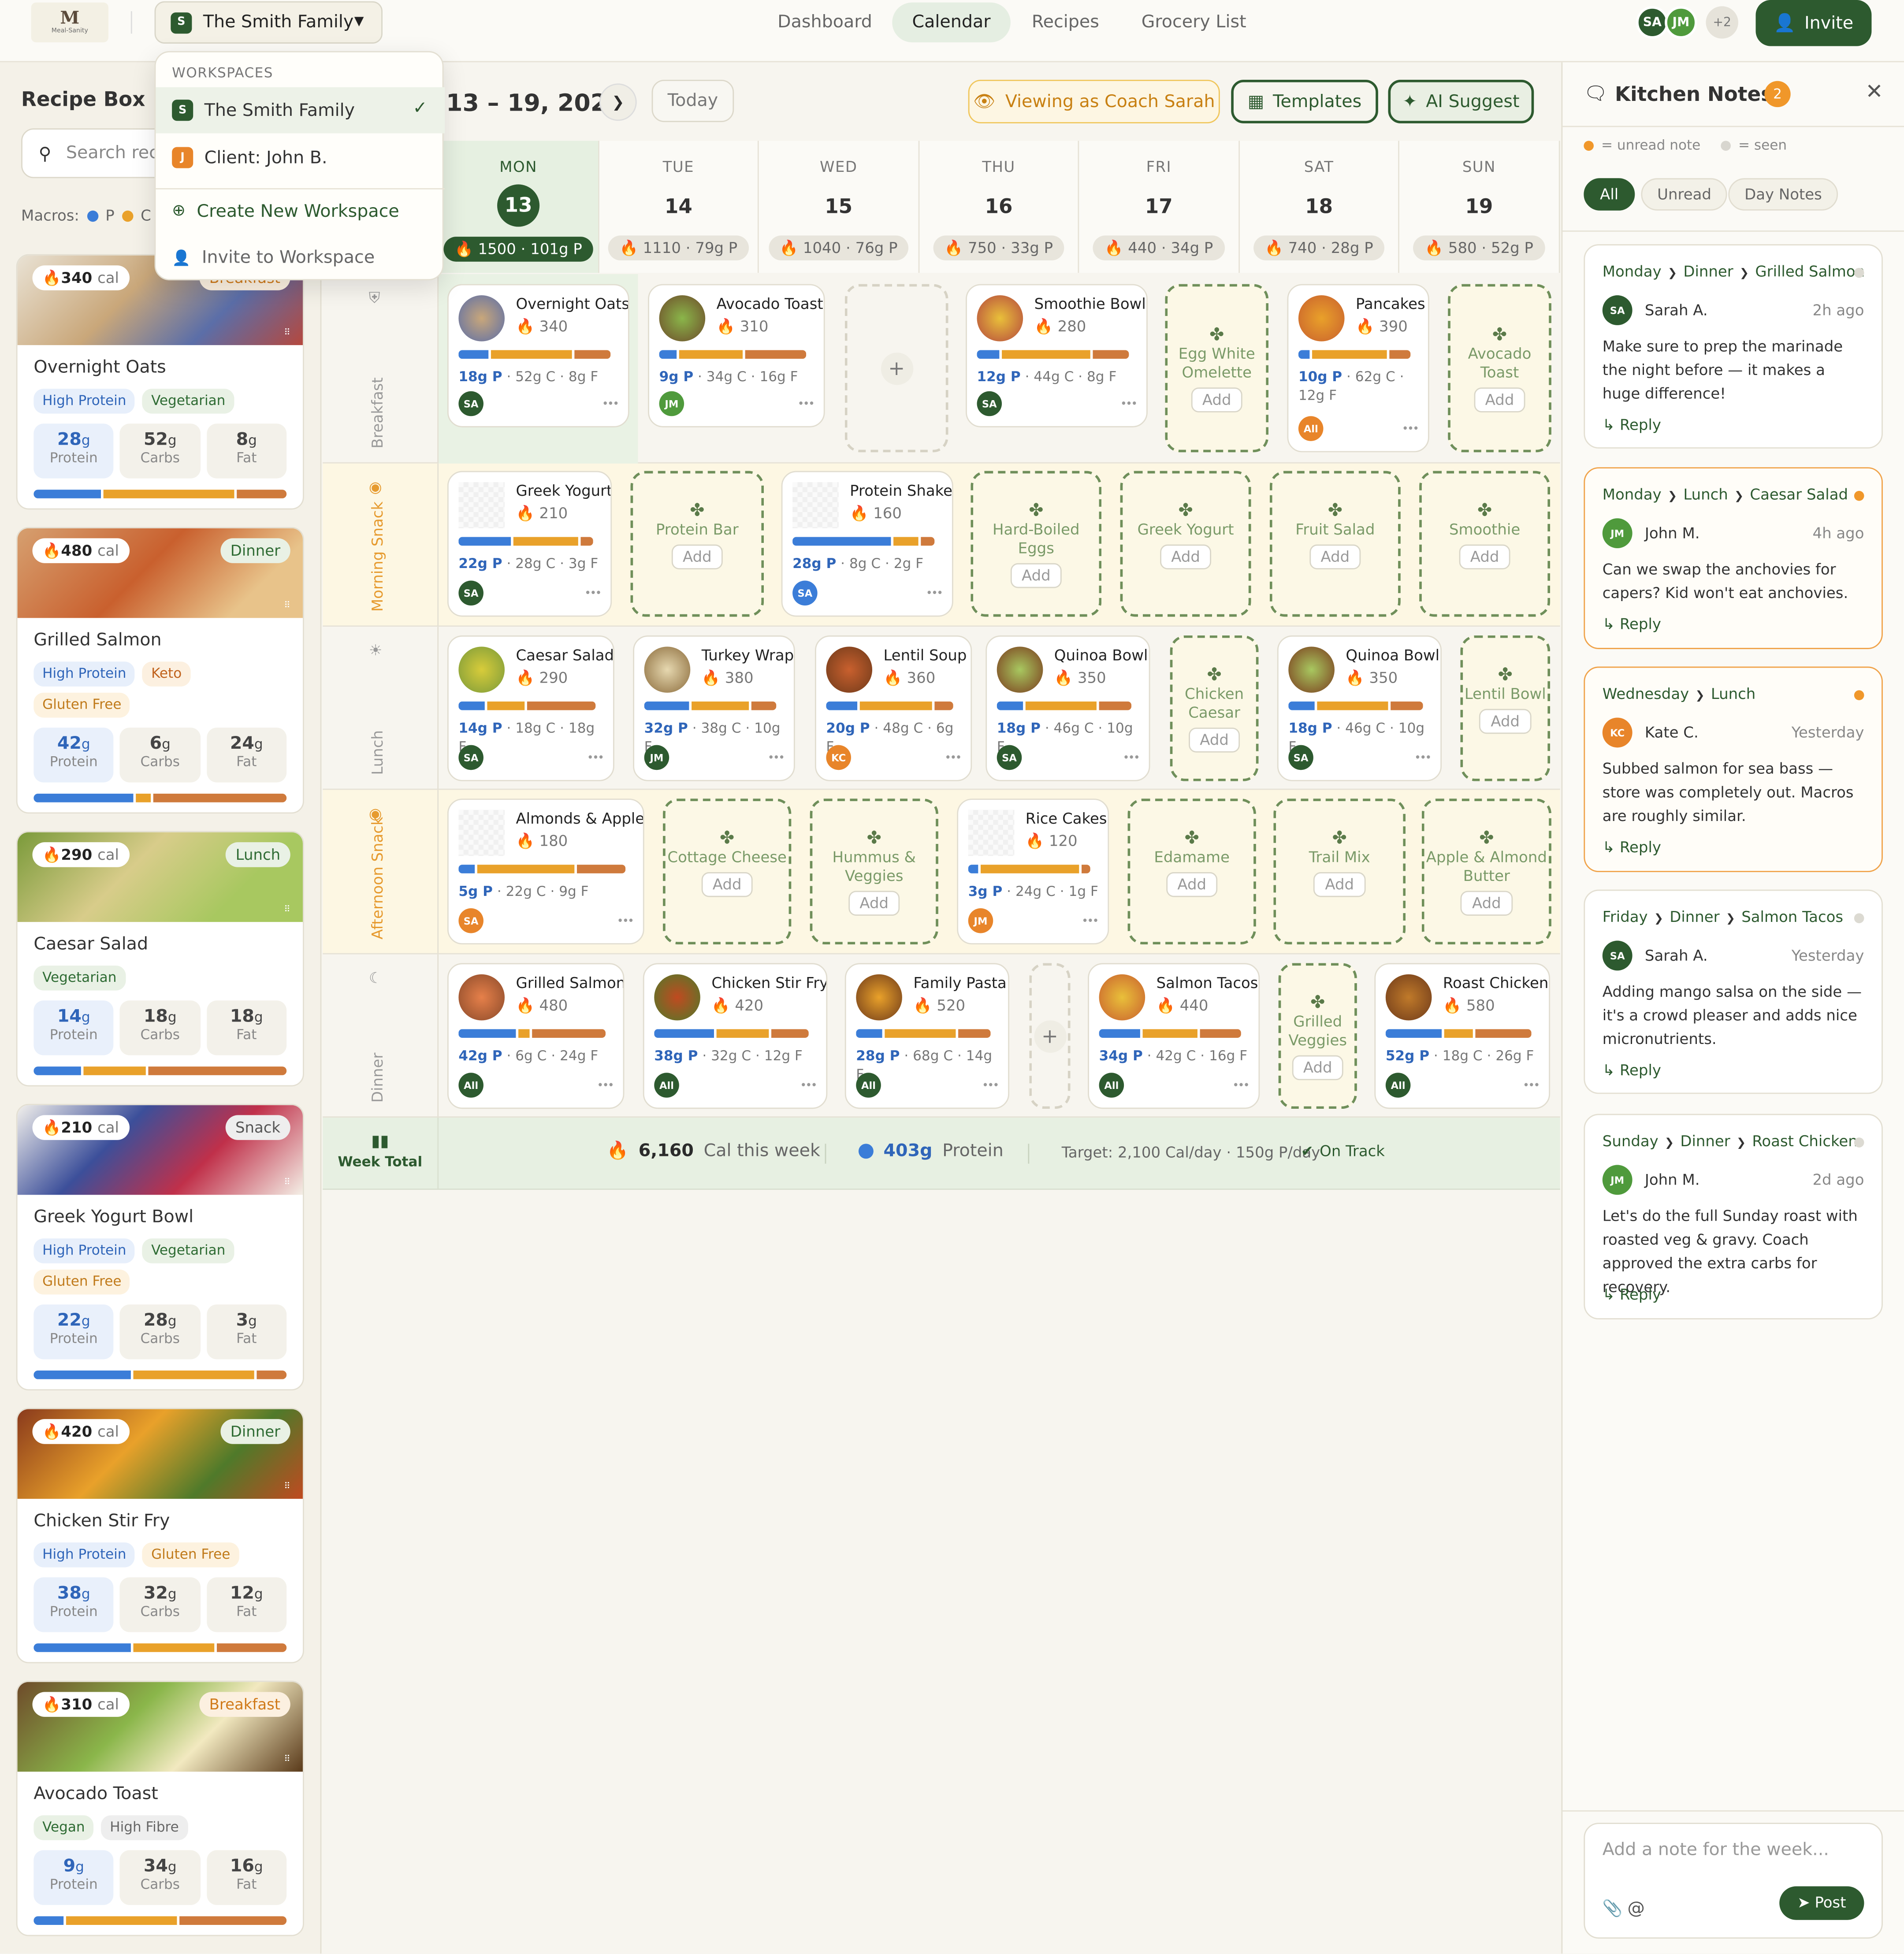 The image size is (1904, 1954). I want to click on workspace-switcher: S The Smith Family ▼, so click(268, 22).